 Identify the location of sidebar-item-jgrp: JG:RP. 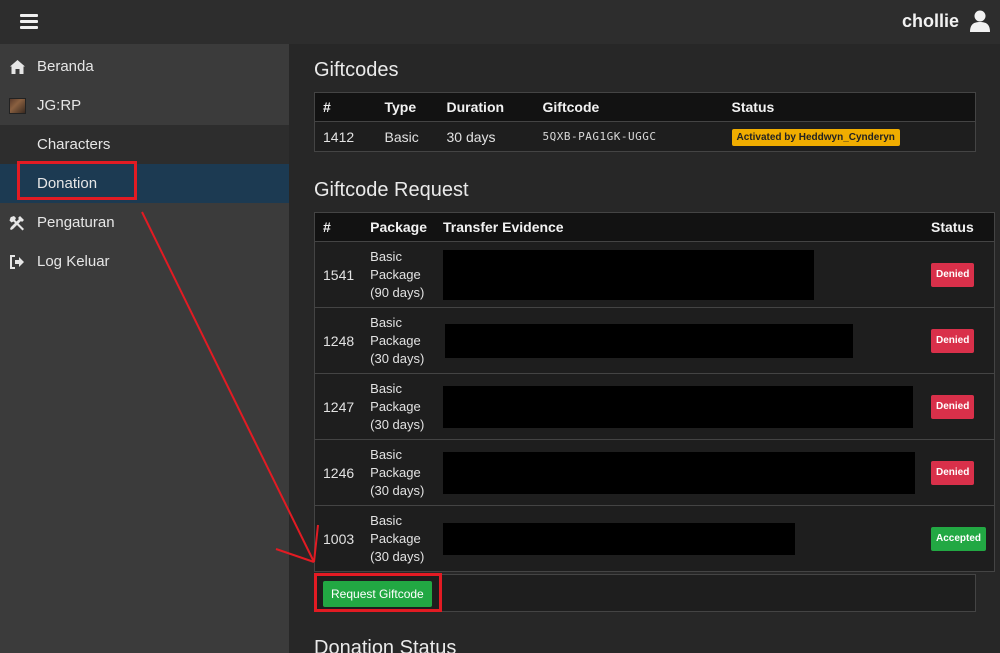
(144, 105).